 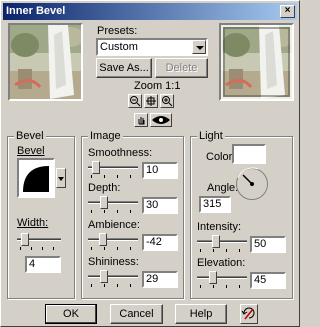 What do you see at coordinates (61, 178) in the screenshot?
I see `bevel-shape-dropdown` at bounding box center [61, 178].